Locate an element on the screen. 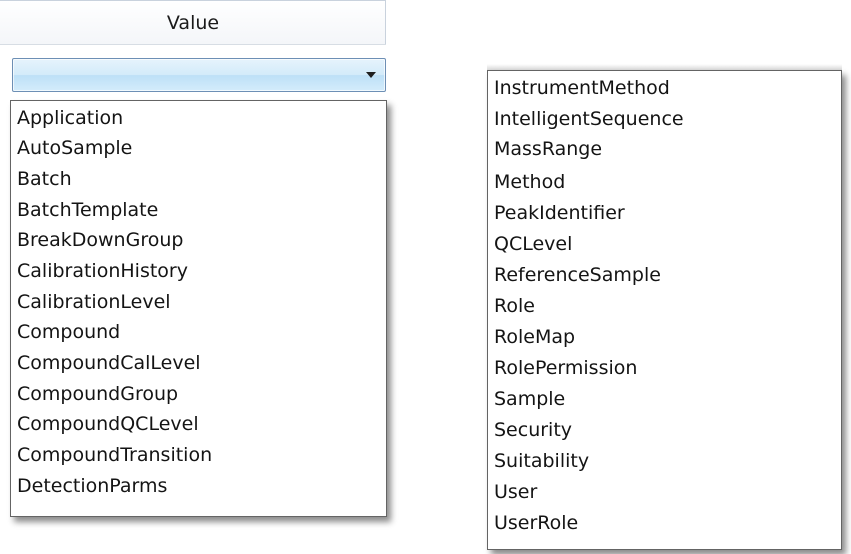 The image size is (851, 554). list-item: CompoundGroup is located at coordinates (97, 394).